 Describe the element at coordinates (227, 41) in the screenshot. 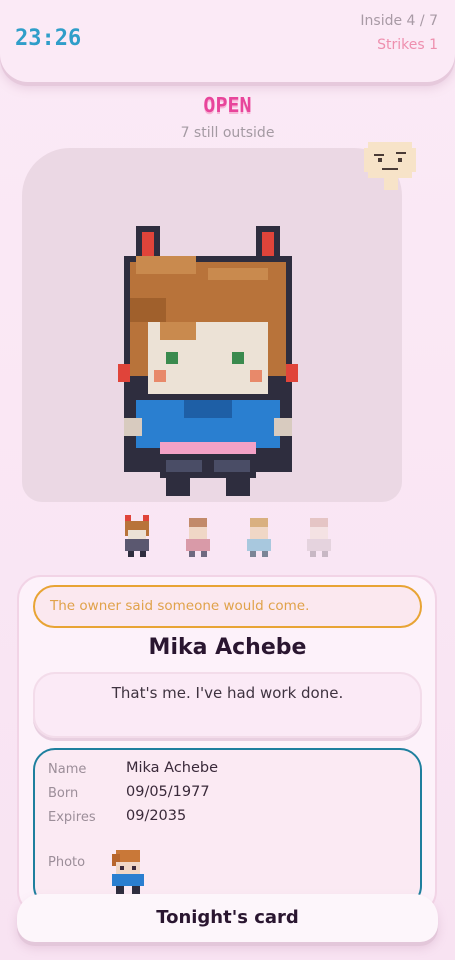

I see `top-hud: 23:26 Inside 4 / 7 Strikes 1` at that location.